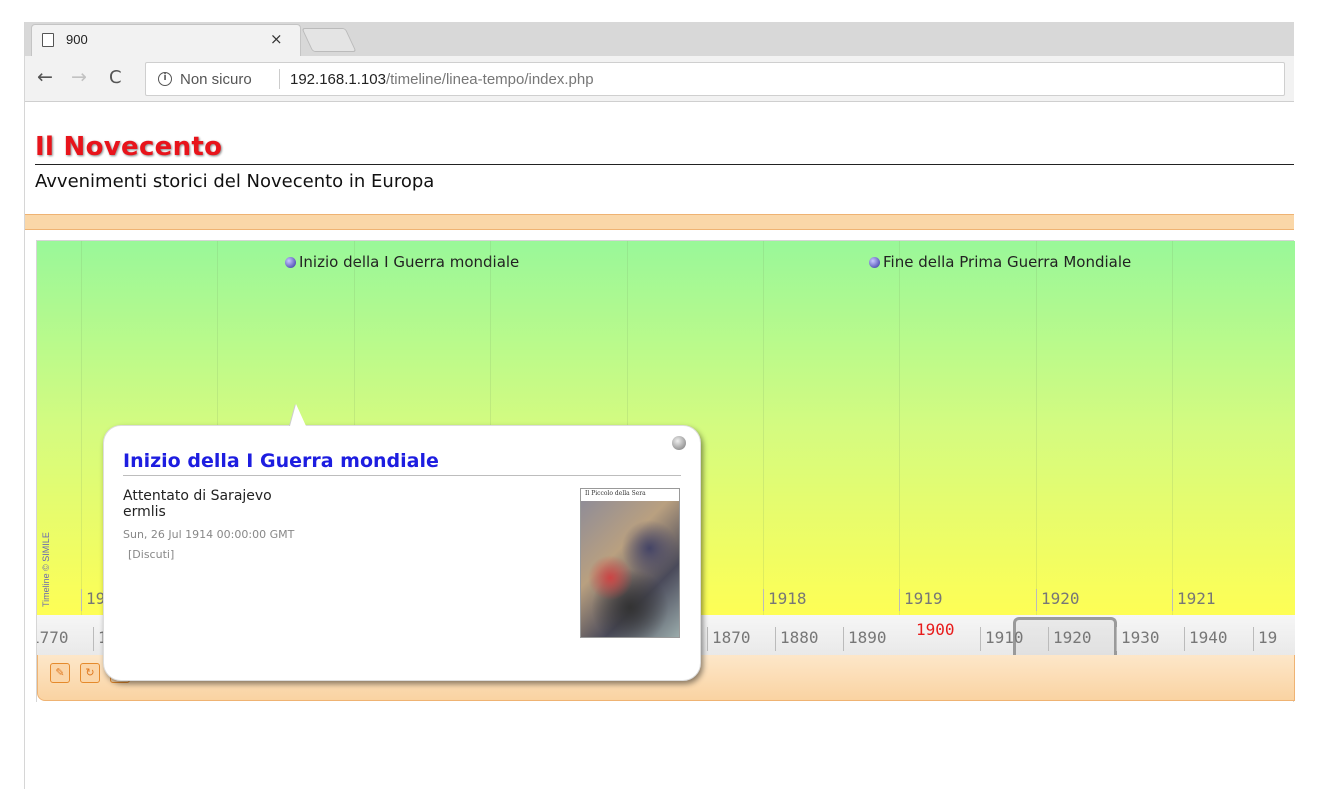  Describe the element at coordinates (409, 262) in the screenshot. I see `event-label: Inizio della I Guerra mondiale` at that location.